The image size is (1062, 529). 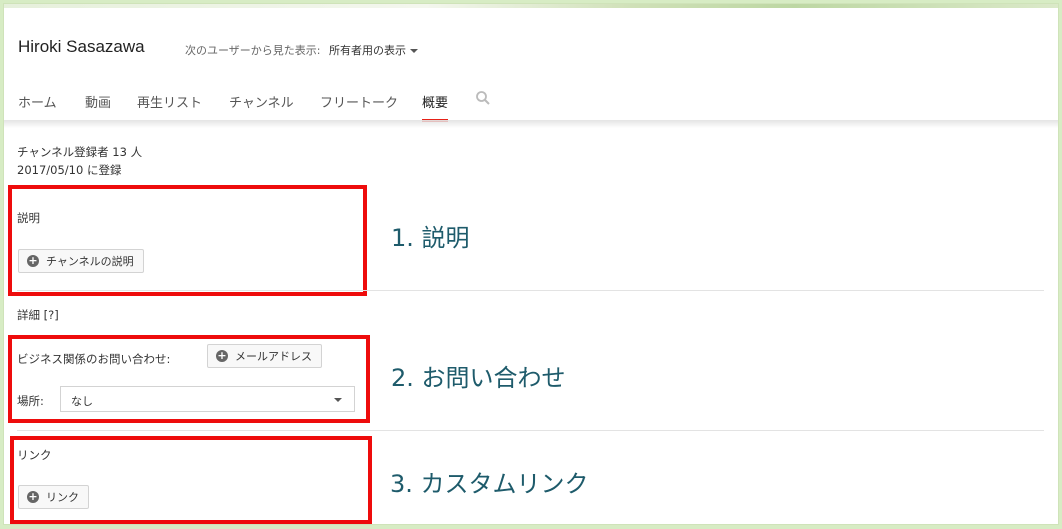 I want to click on annotation-description: 1. 説明, so click(x=430, y=238).